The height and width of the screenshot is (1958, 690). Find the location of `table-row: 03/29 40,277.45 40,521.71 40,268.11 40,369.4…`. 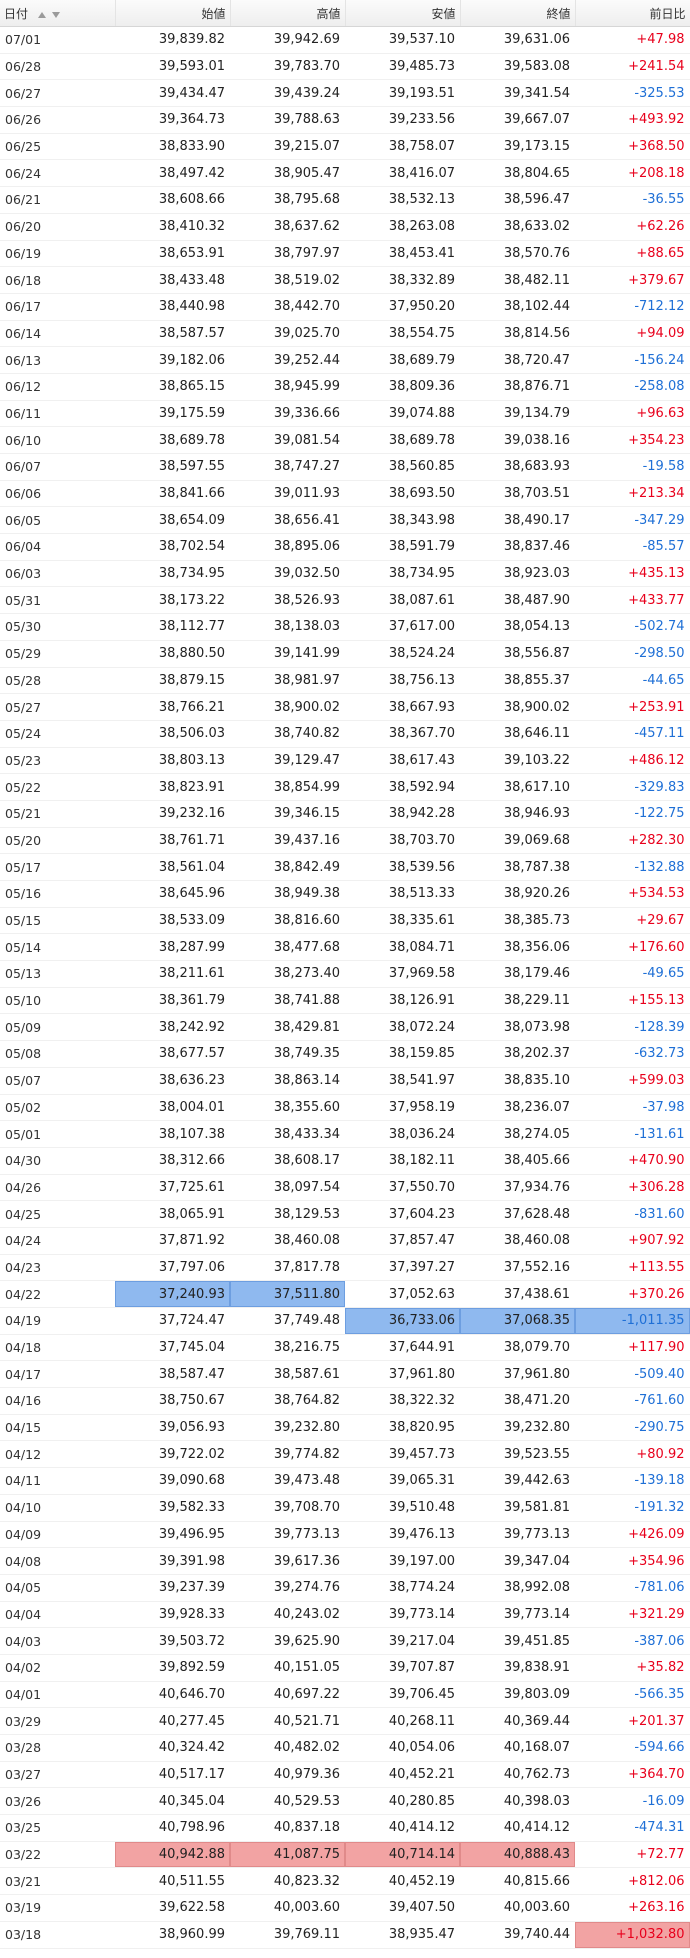

table-row: 03/29 40,277.45 40,521.71 40,268.11 40,369.4… is located at coordinates (345, 1721).